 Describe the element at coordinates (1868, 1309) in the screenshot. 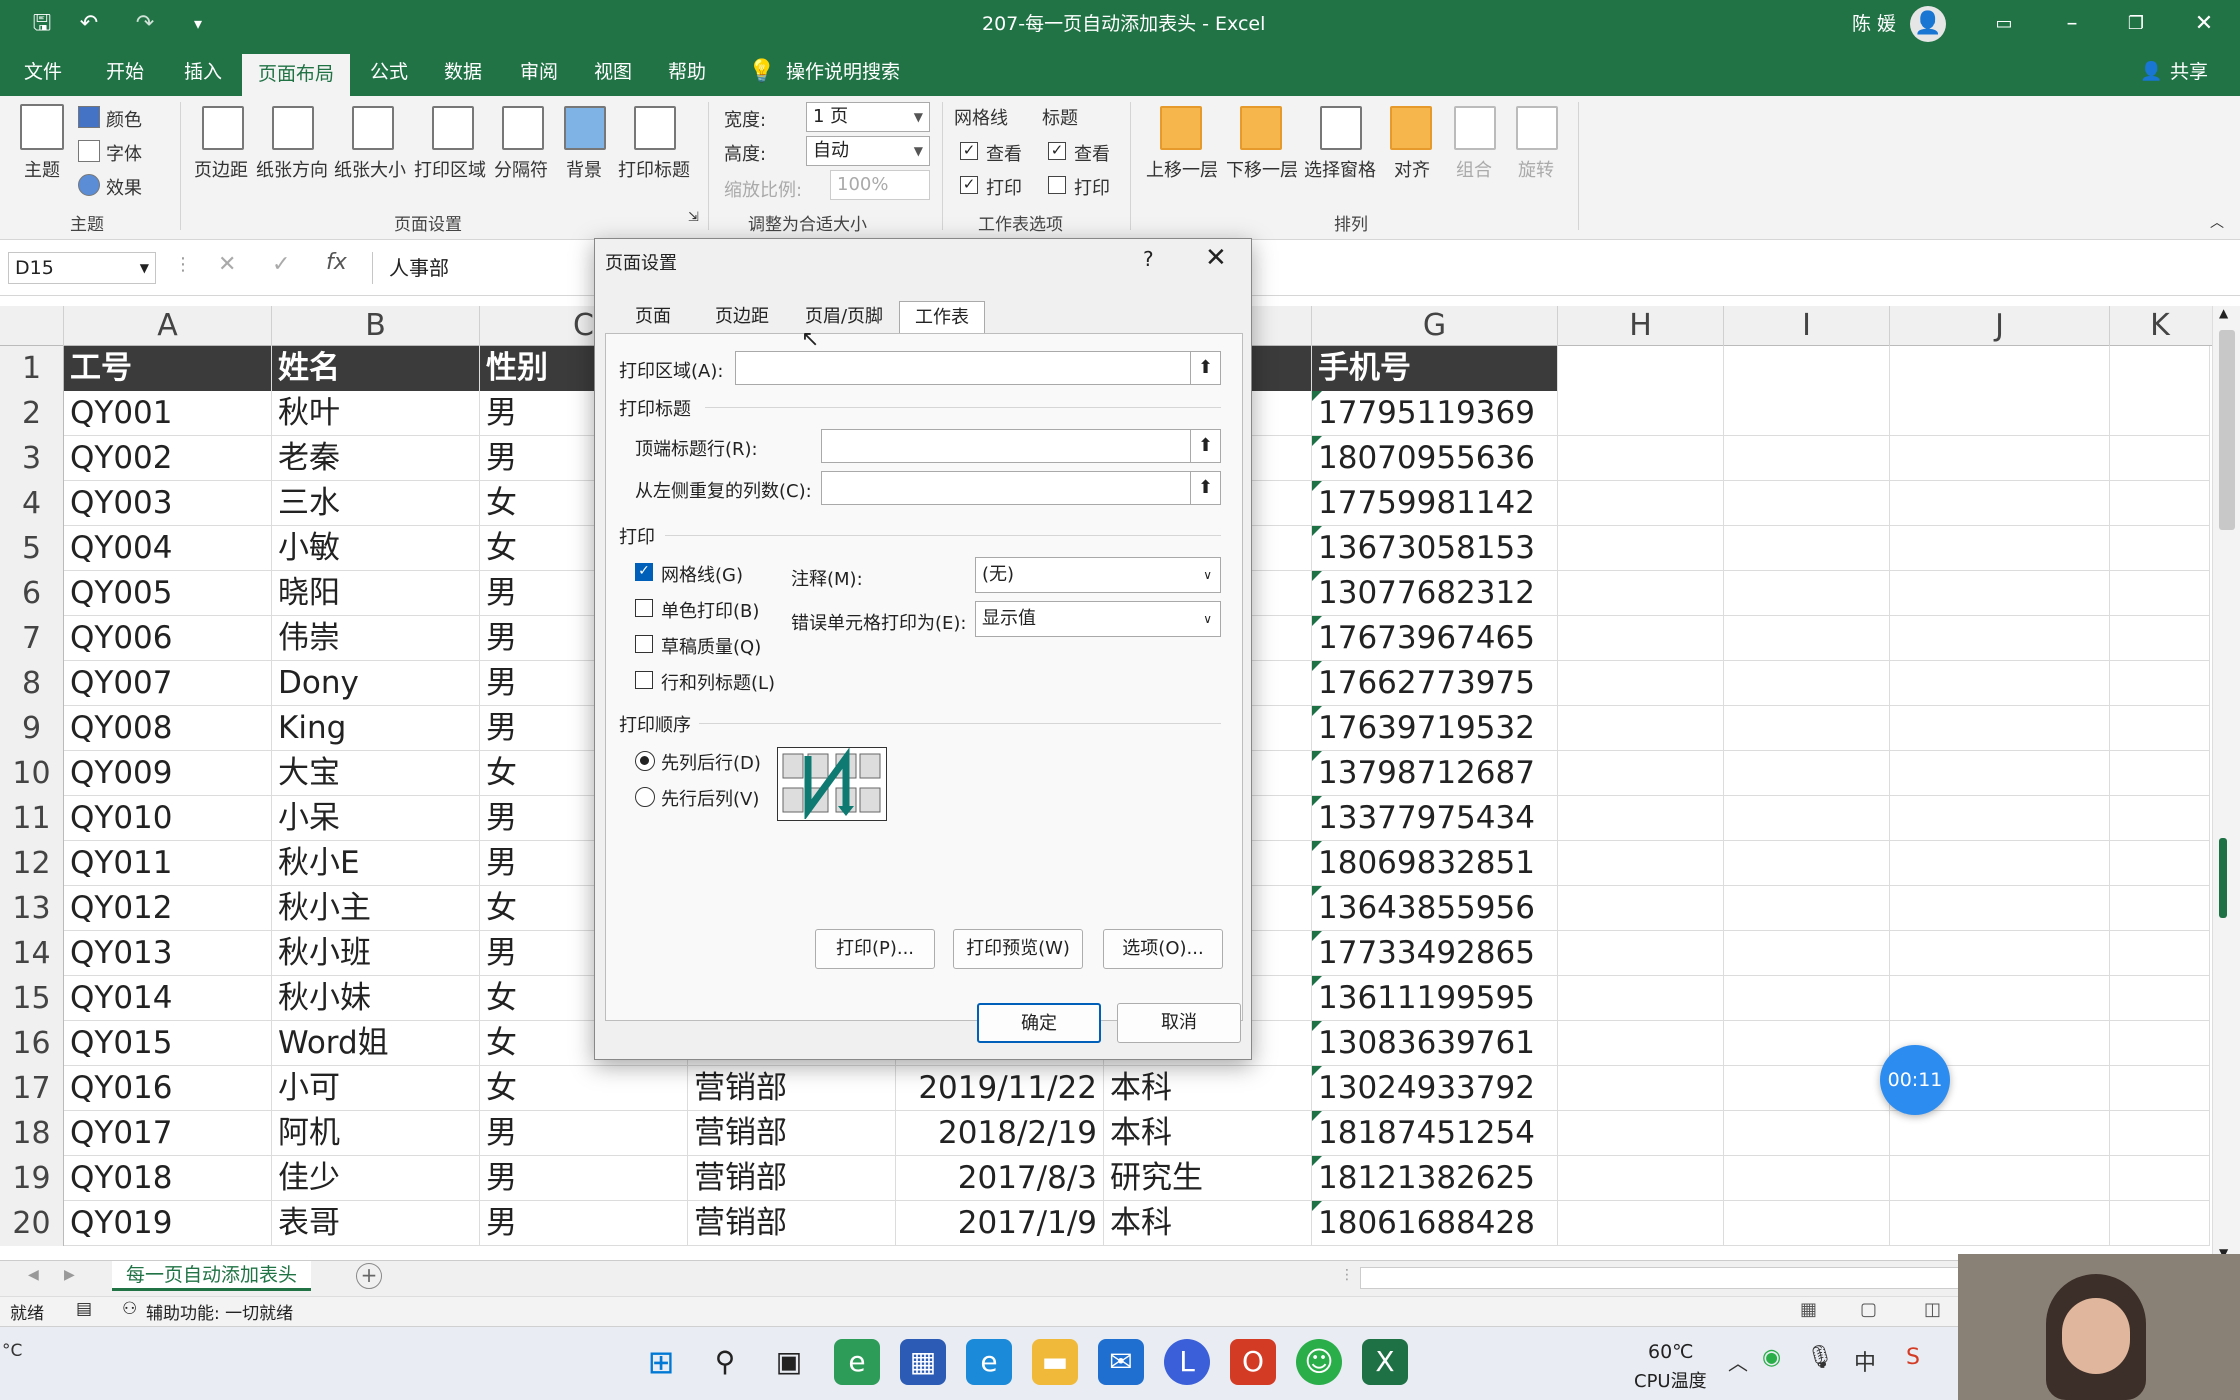

I see `page-layout-view-icon: ▢` at that location.